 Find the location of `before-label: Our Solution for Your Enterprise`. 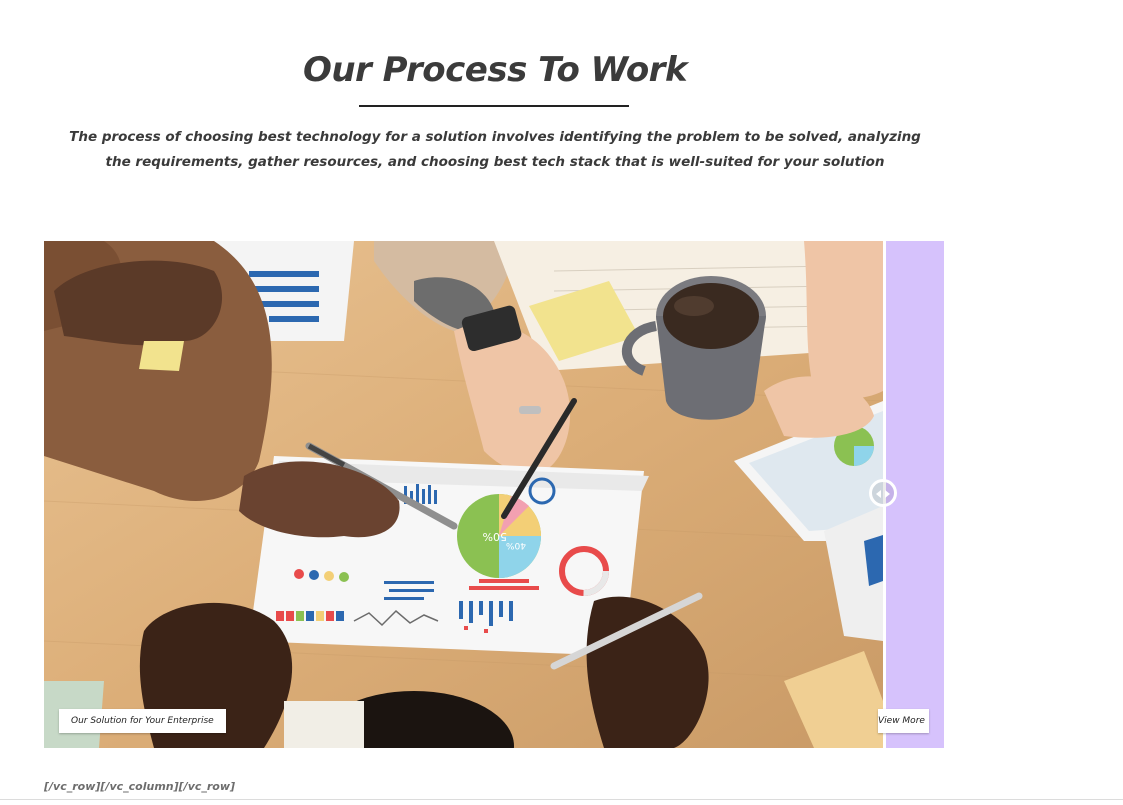

before-label: Our Solution for Your Enterprise is located at coordinates (142, 721).